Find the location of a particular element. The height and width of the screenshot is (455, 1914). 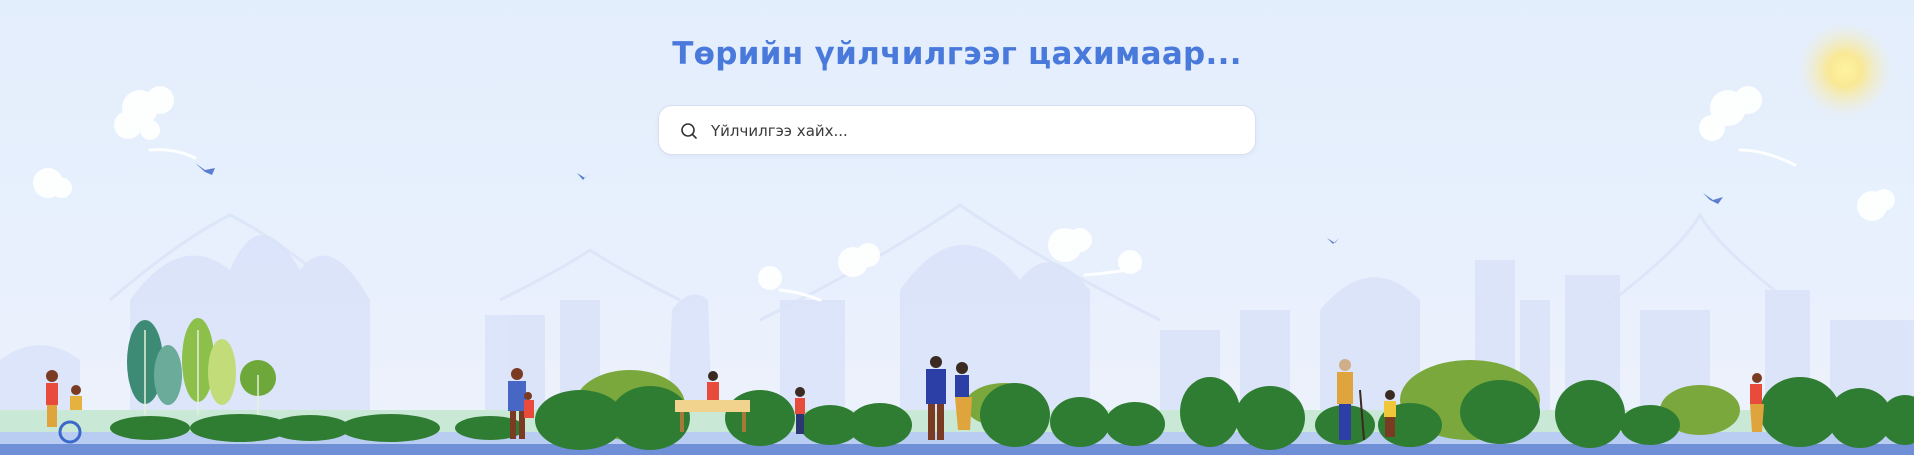

search-box is located at coordinates (957, 130).